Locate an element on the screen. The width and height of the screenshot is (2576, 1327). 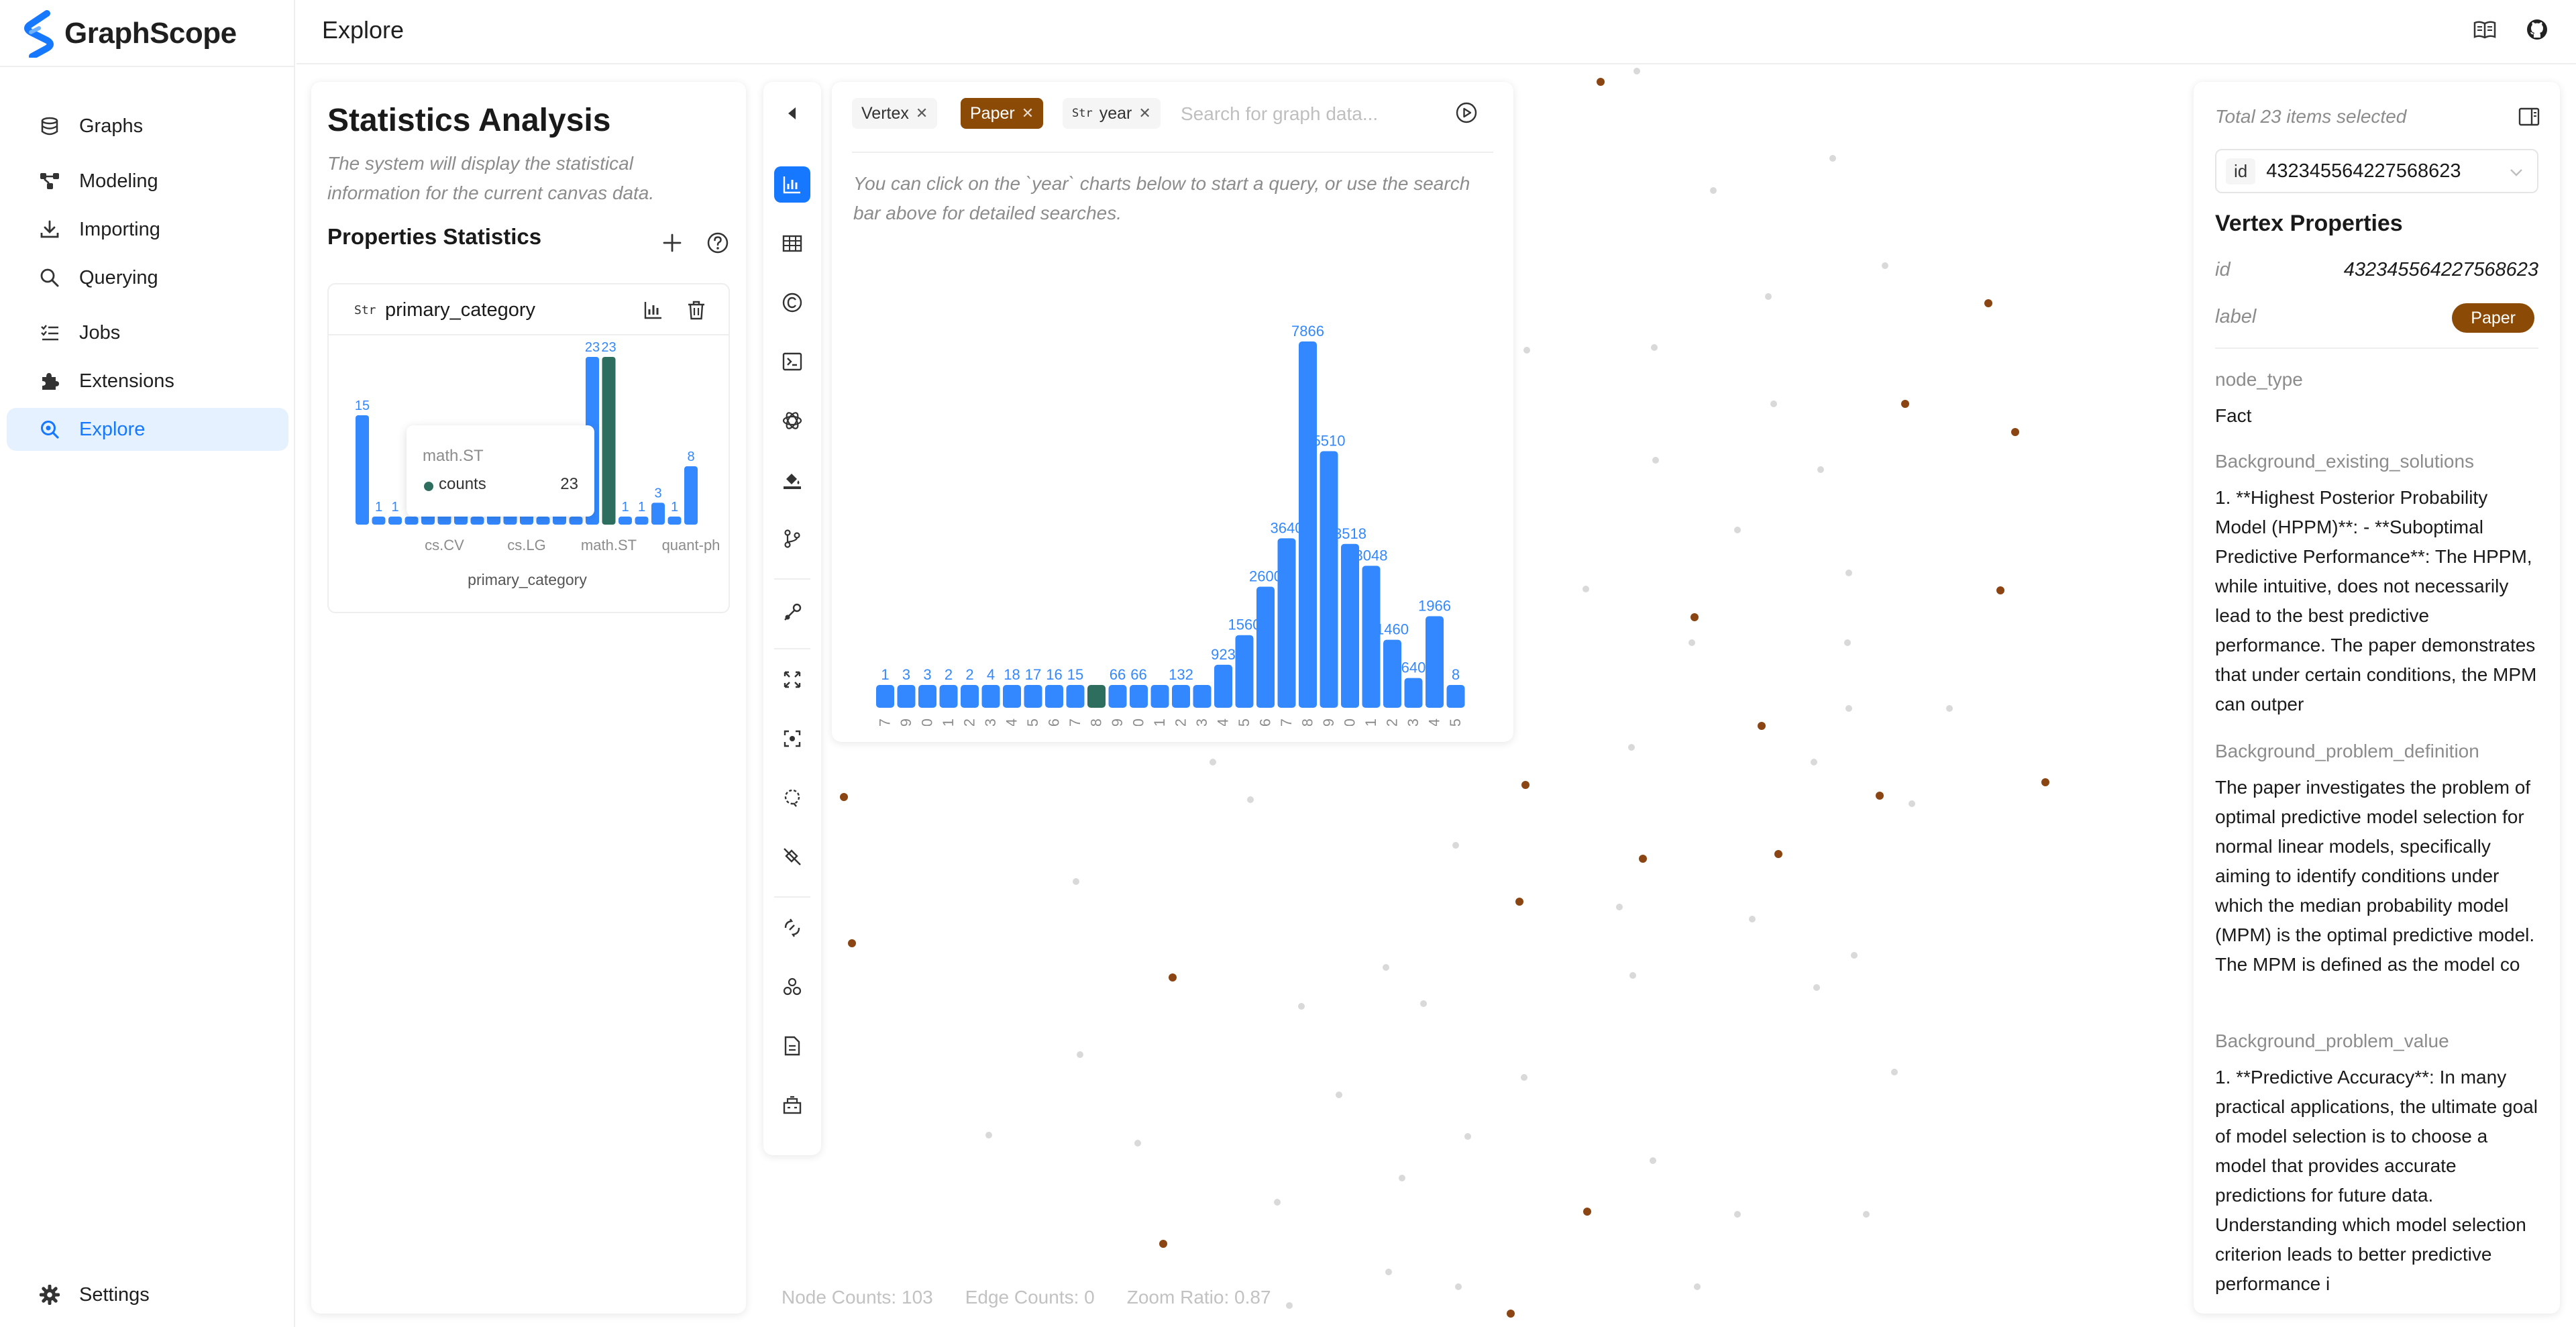
copyright-tool-button is located at coordinates (792, 302).